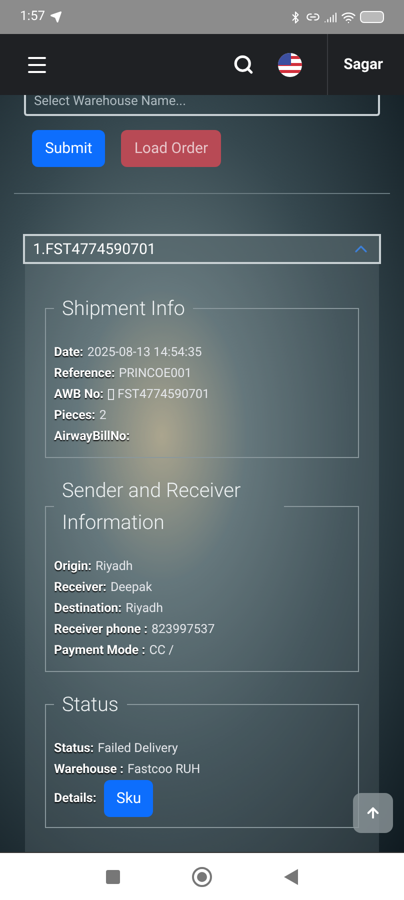  What do you see at coordinates (84, 374) in the screenshot?
I see `field-label: Reference:` at bounding box center [84, 374].